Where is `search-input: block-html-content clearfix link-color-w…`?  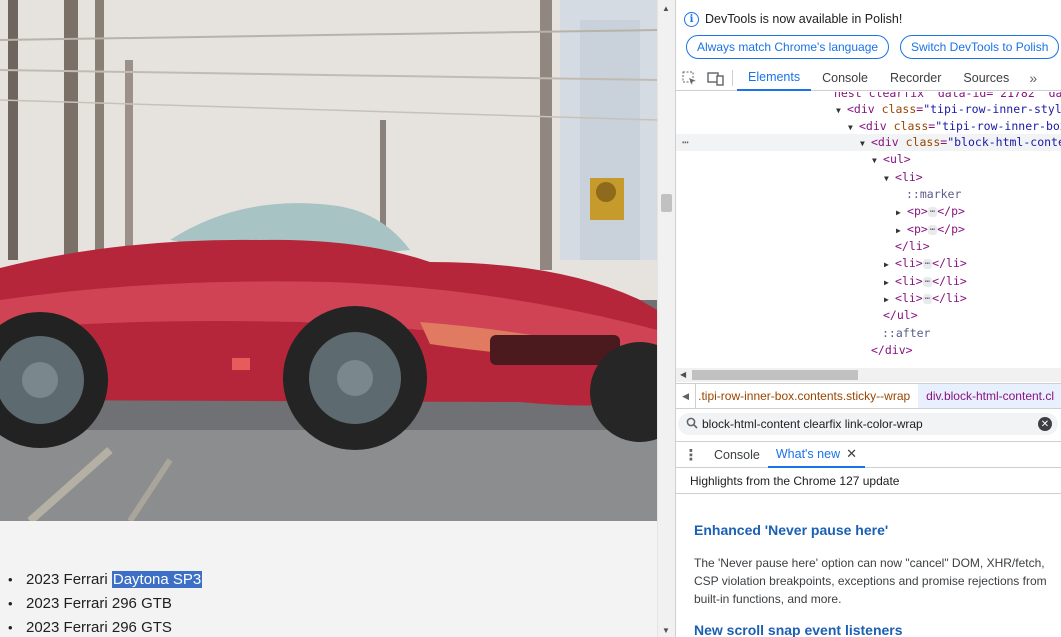 search-input: block-html-content clearfix link-color-w… is located at coordinates (812, 424).